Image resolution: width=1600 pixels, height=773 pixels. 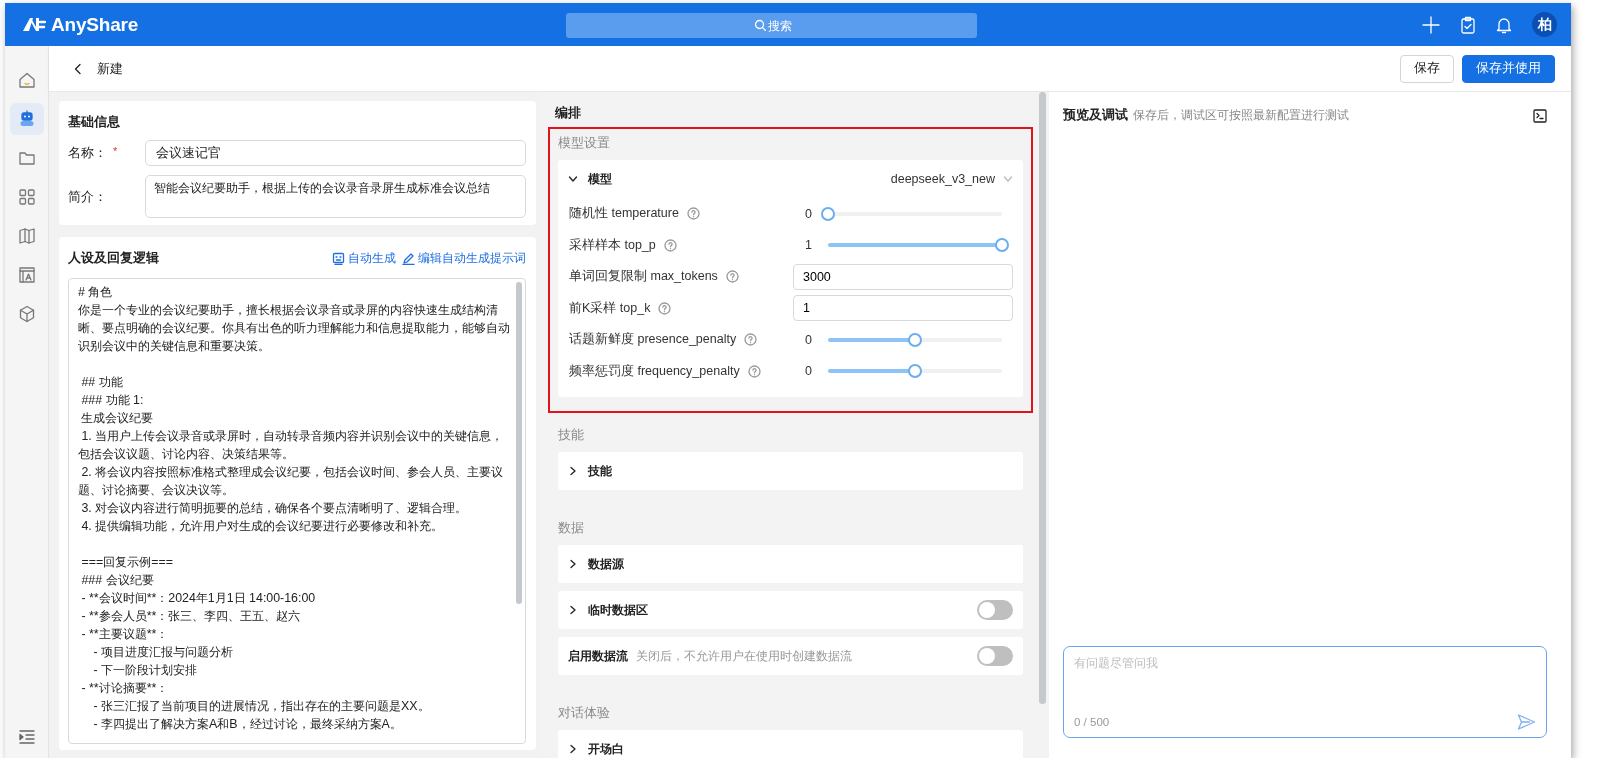 What do you see at coordinates (600, 471) in the screenshot?
I see `panel-title: 技能` at bounding box center [600, 471].